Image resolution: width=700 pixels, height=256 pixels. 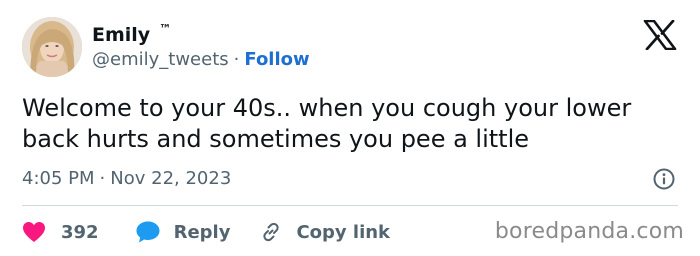 I want to click on like-count: 392, so click(x=80, y=232).